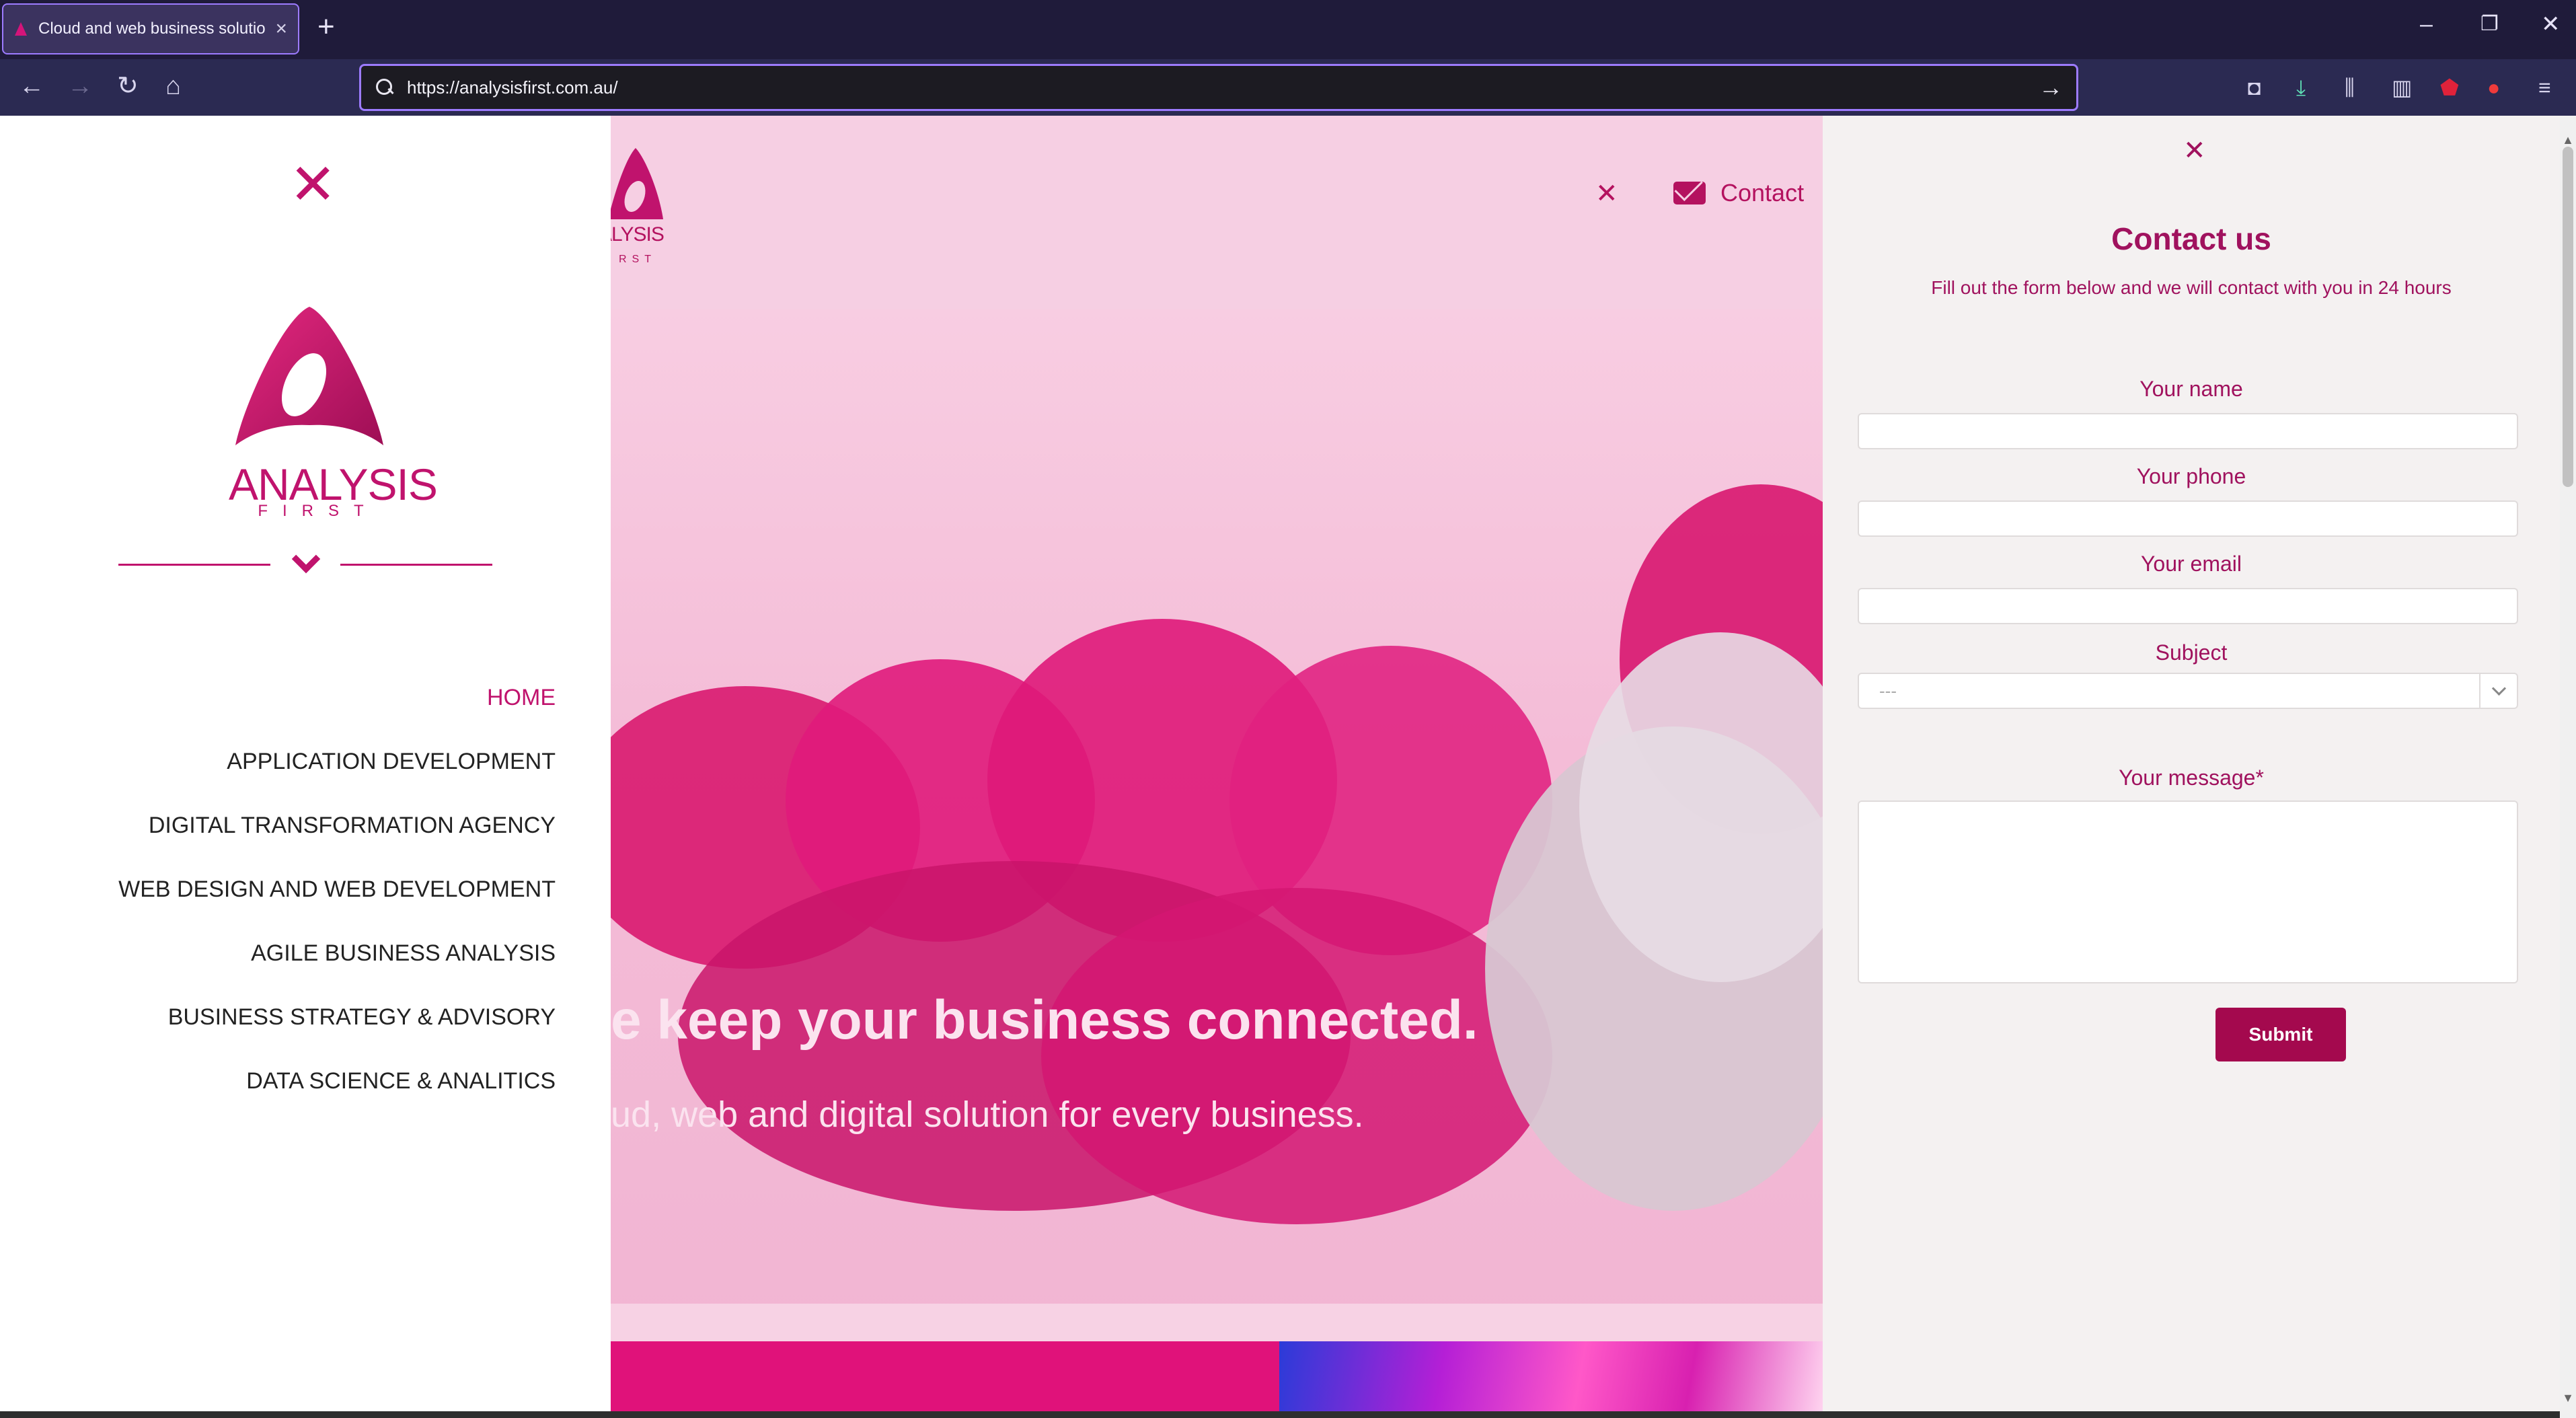  I want to click on hero-headline: e keep your business connected., so click(1044, 1020).